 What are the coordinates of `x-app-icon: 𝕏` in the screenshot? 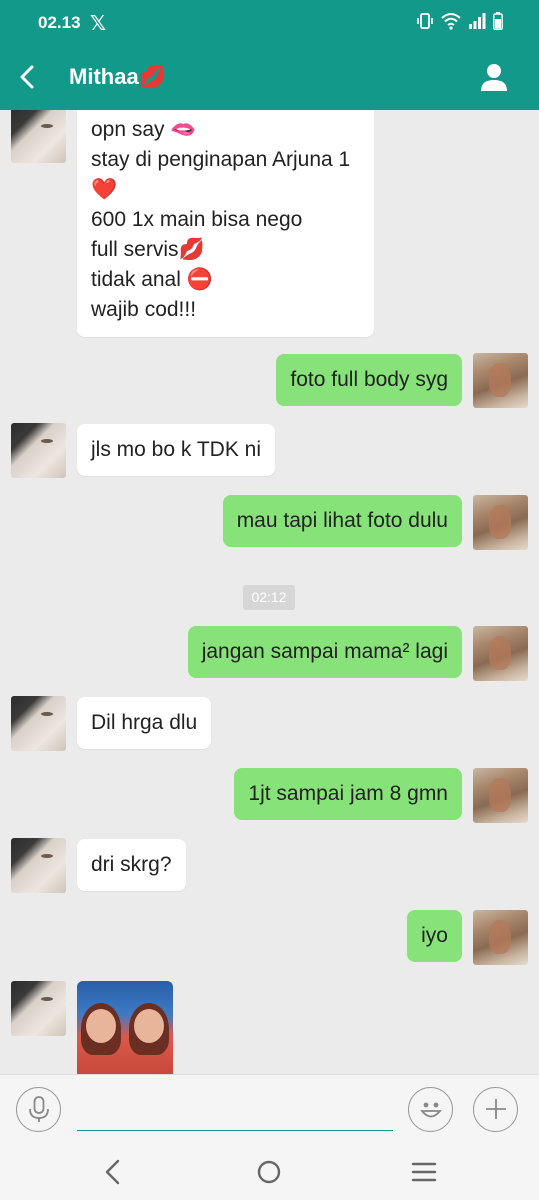 It's located at (98, 24).